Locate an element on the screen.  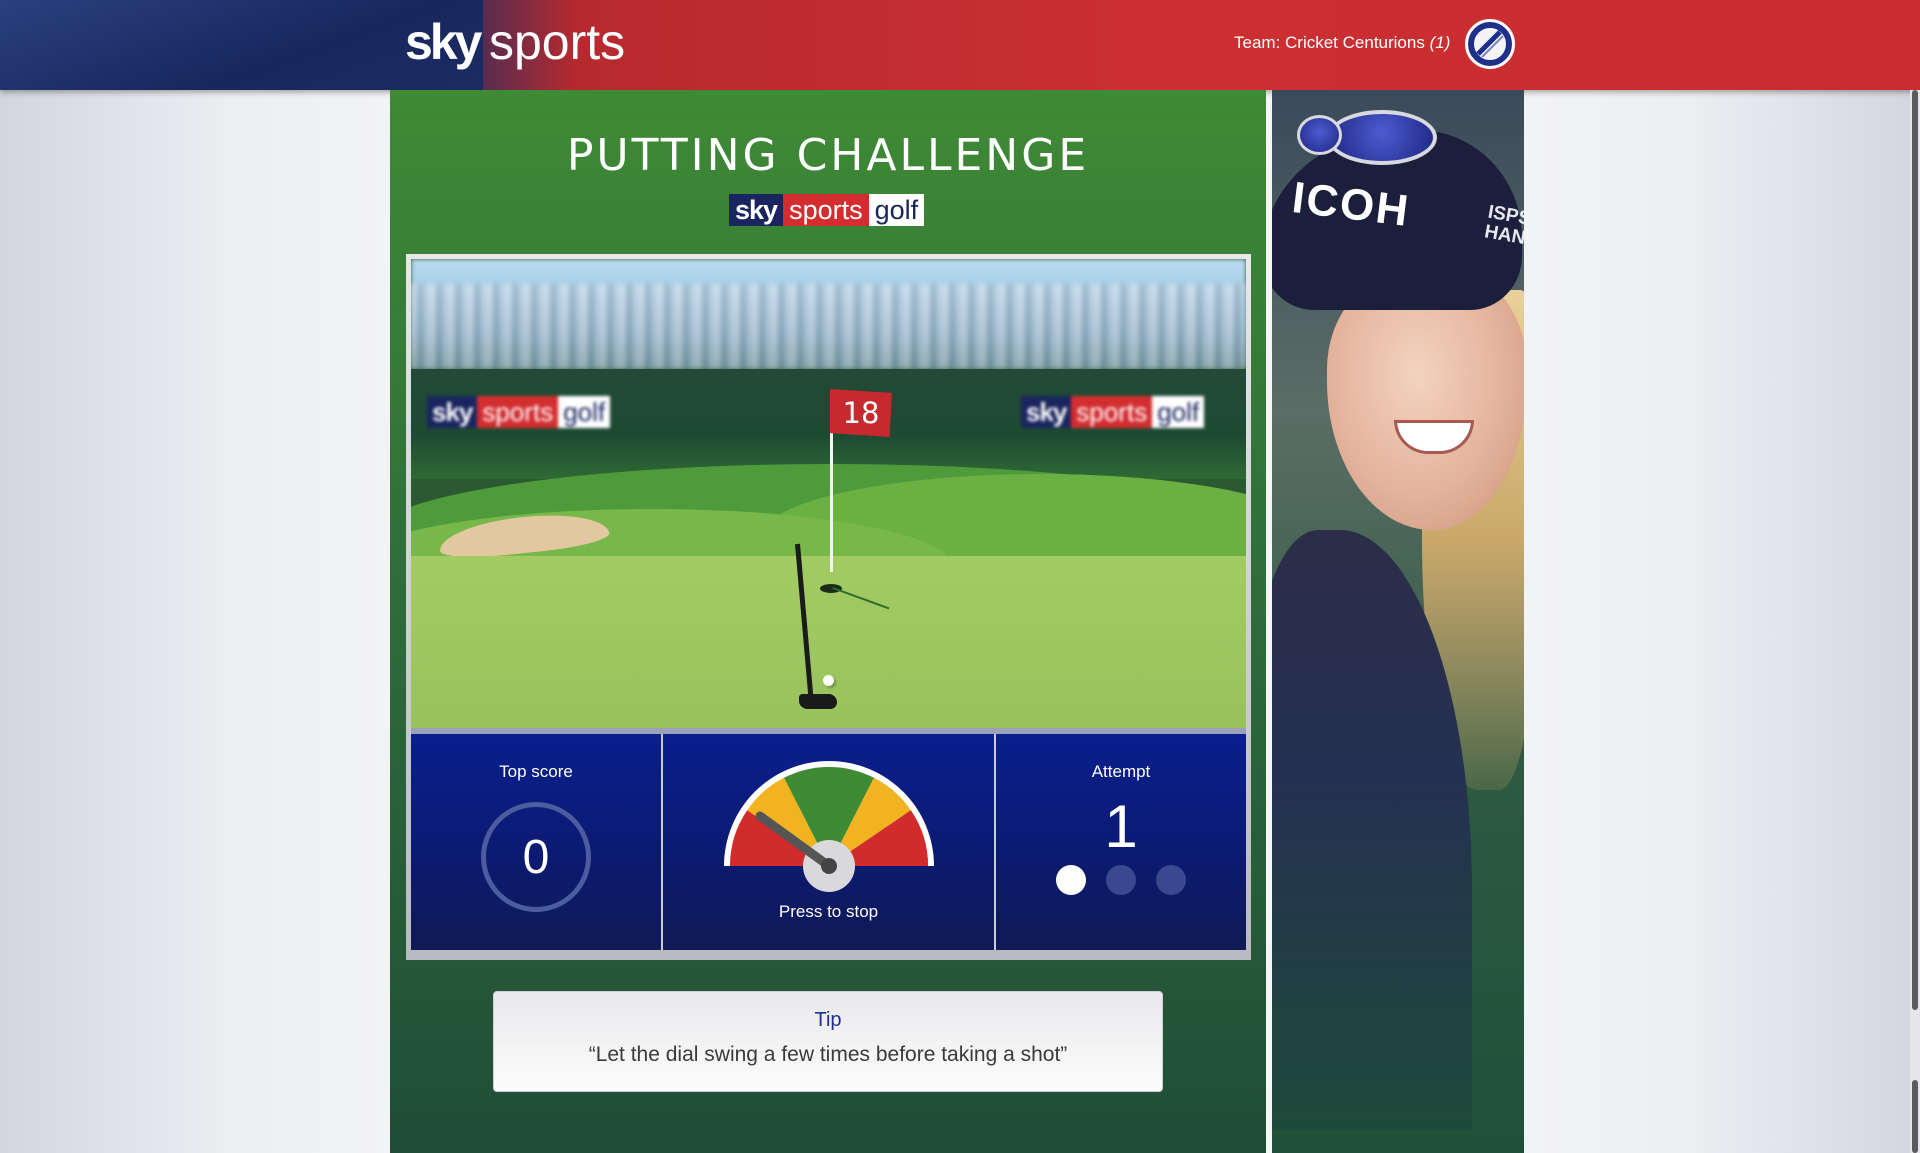
logo-part-sports: sports is located at coordinates (826, 210).